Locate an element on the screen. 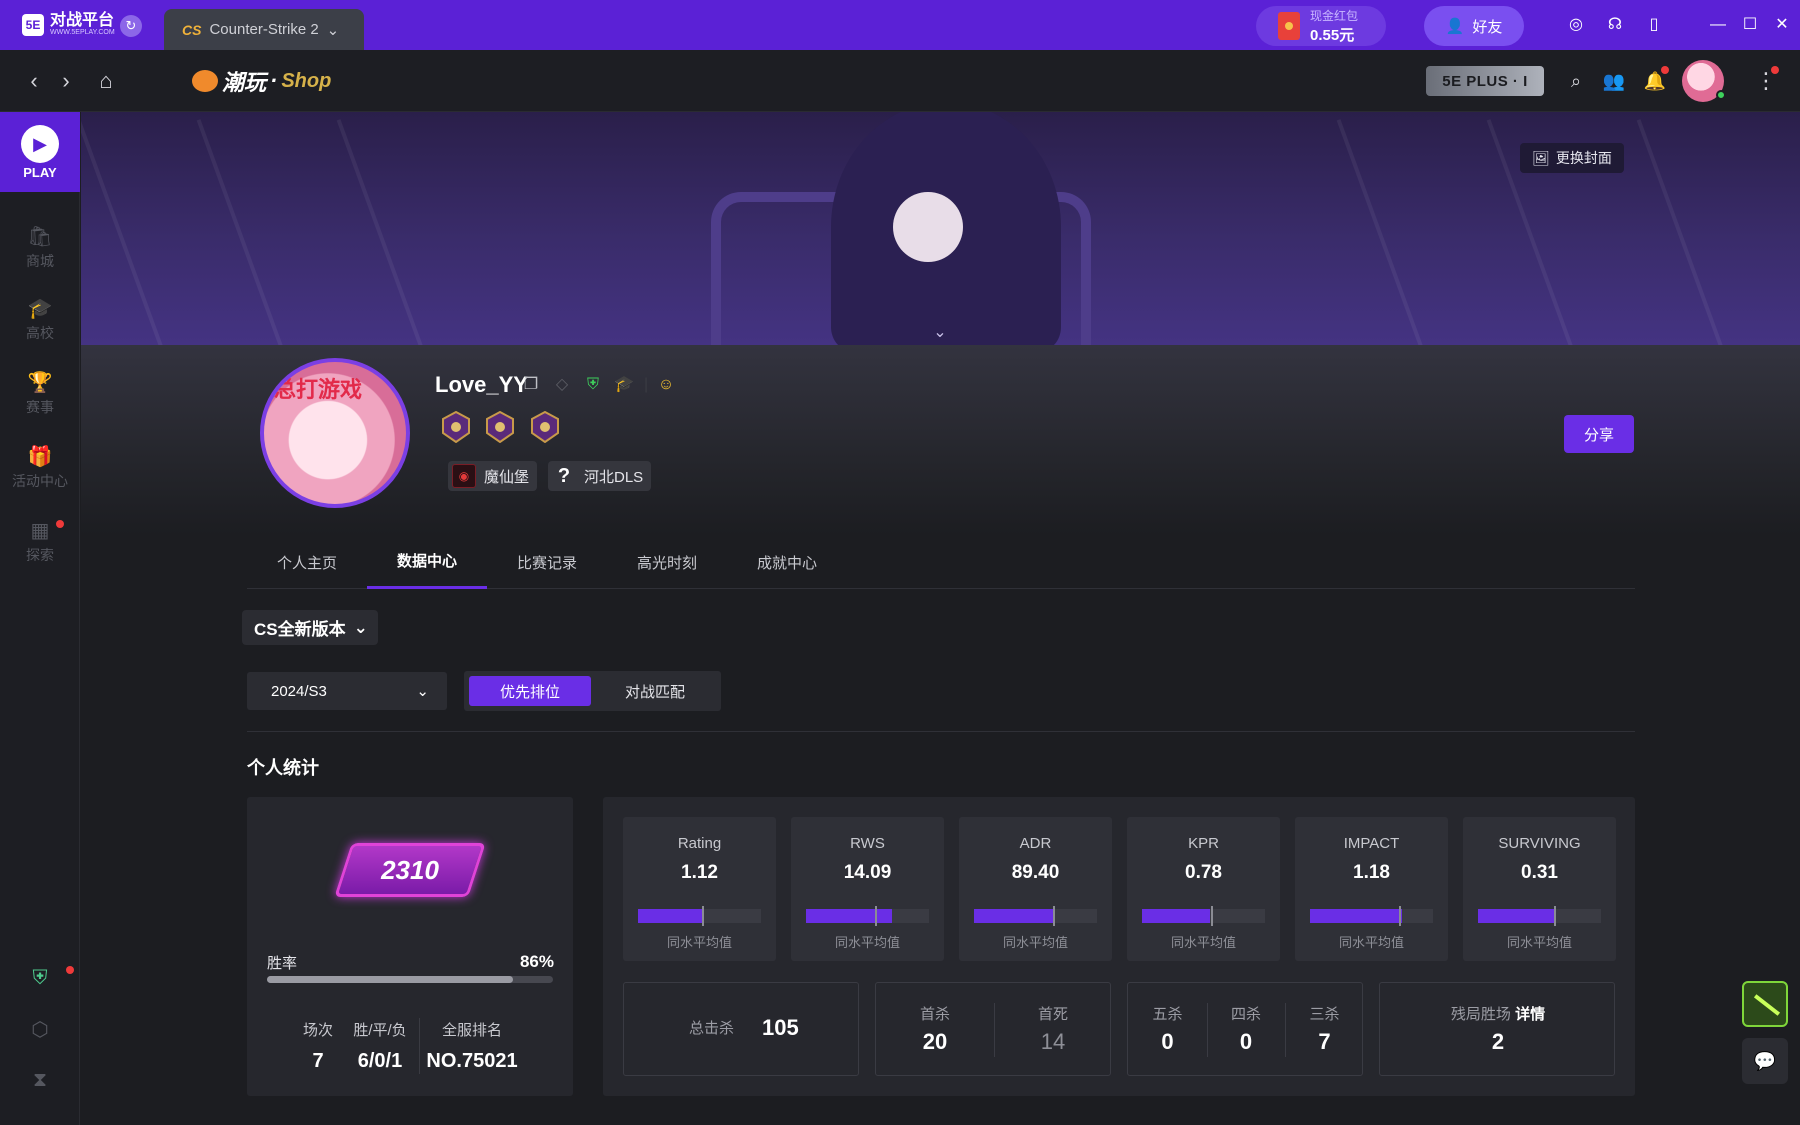  hourglass-icon: ⧗ is located at coordinates (40, 1080).